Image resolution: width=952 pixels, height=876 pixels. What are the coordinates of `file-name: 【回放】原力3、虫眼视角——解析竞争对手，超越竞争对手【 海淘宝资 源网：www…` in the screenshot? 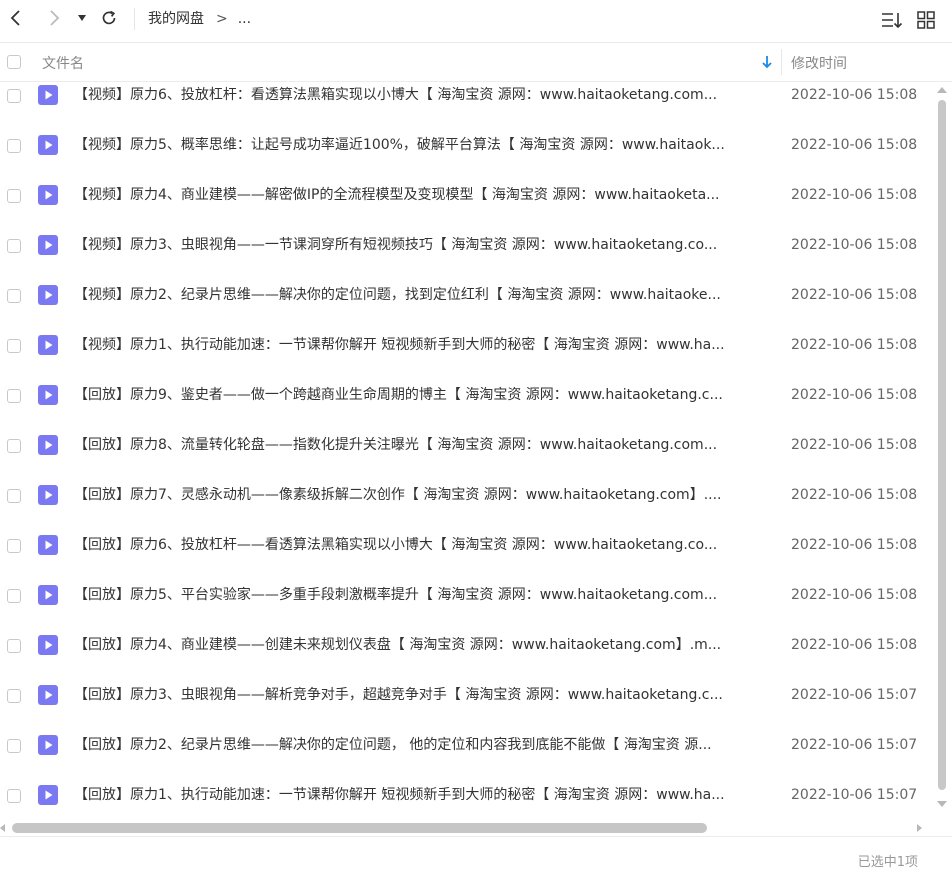 It's located at (424, 695).